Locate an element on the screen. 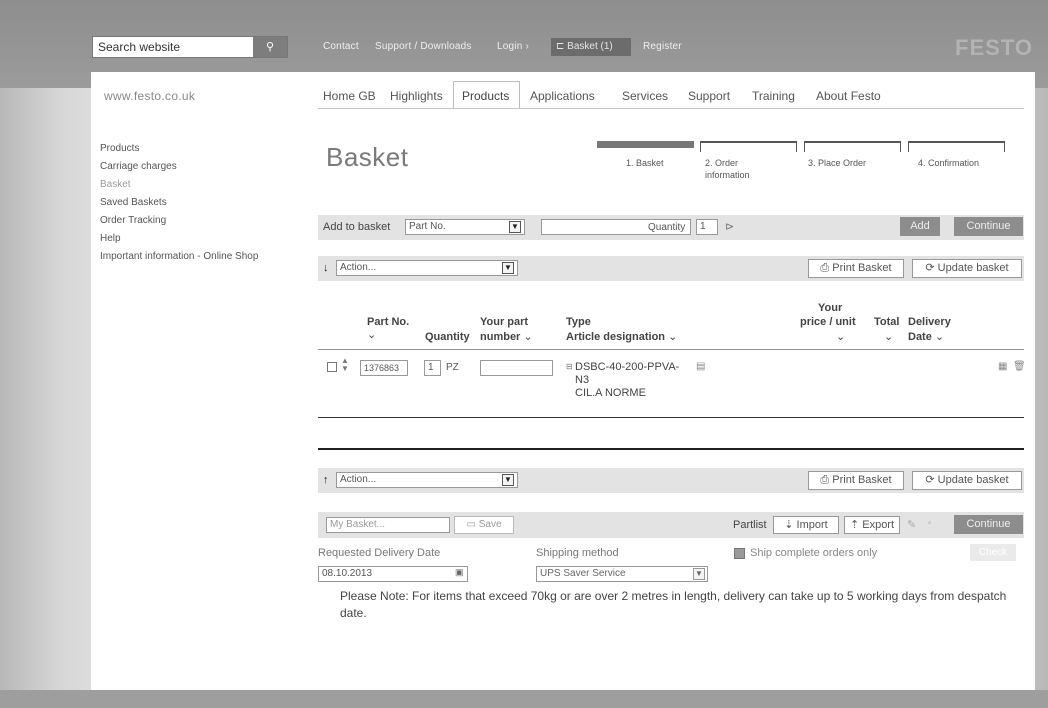  row-your-part-input is located at coordinates (516, 368).